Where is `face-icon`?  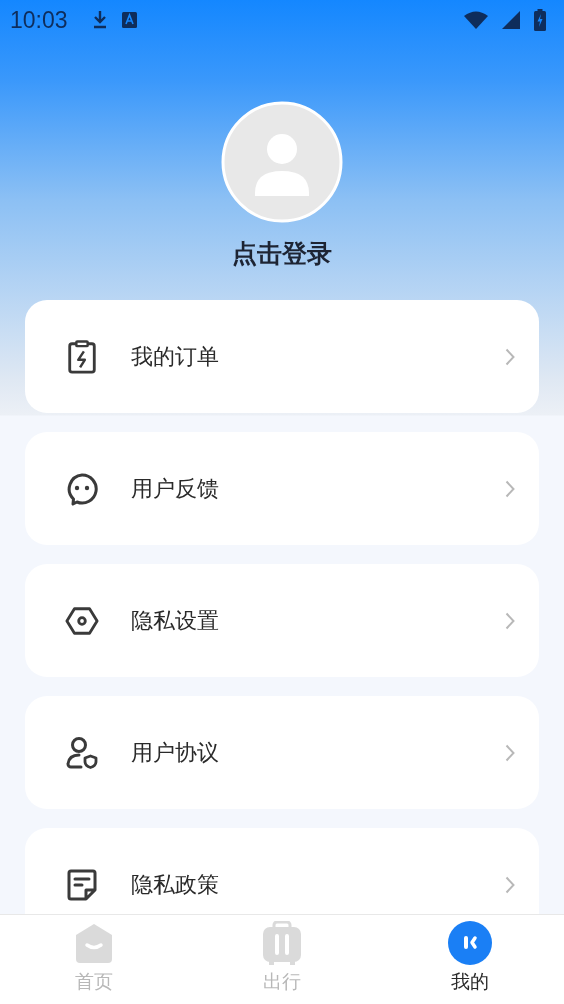
face-icon is located at coordinates (470, 943).